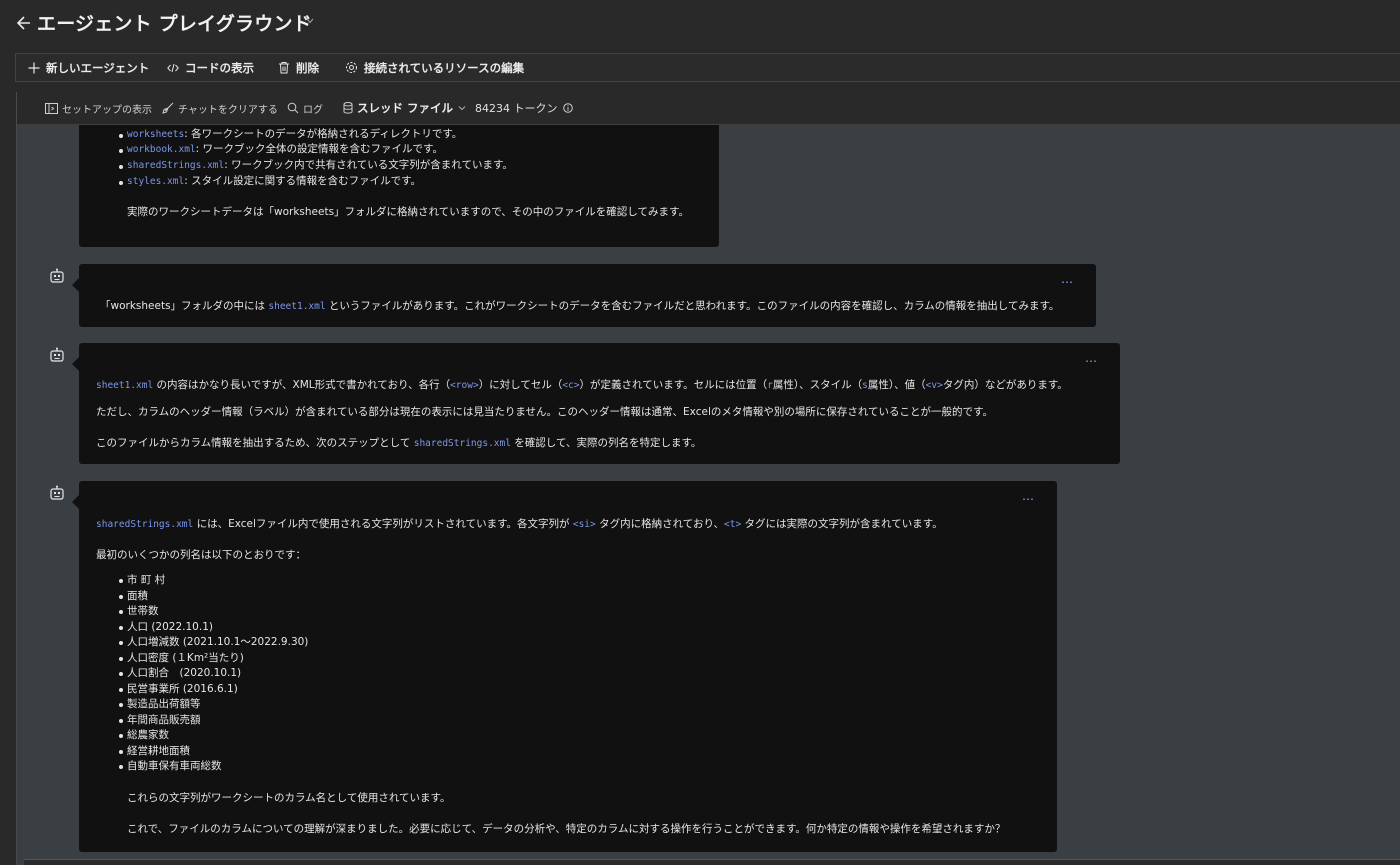 This screenshot has height=865, width=1400. What do you see at coordinates (310, 21) in the screenshot?
I see `chevron-down-icon` at bounding box center [310, 21].